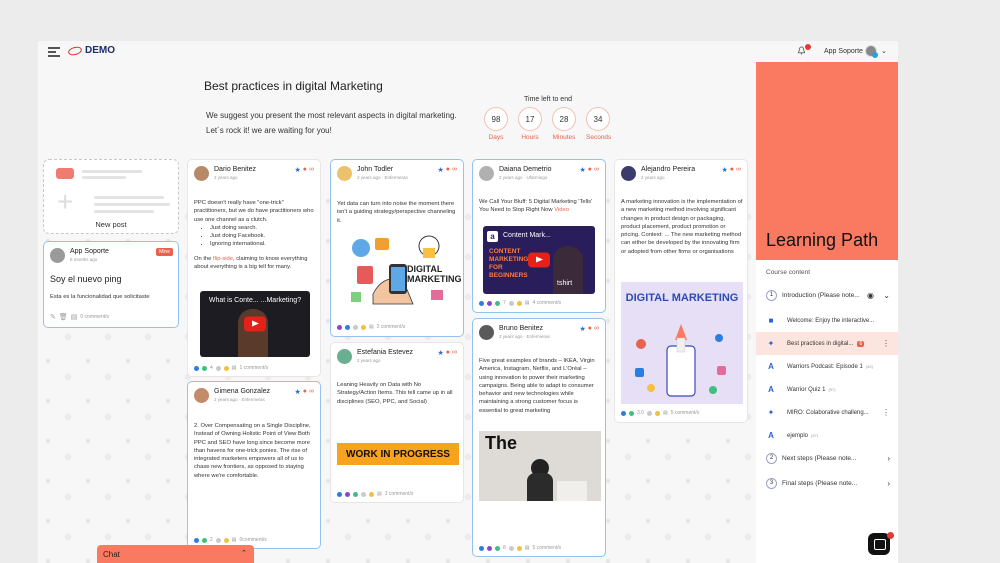 This screenshot has height=563, width=1000. What do you see at coordinates (53, 317) in the screenshot?
I see `edit-icon: ✎` at bounding box center [53, 317].